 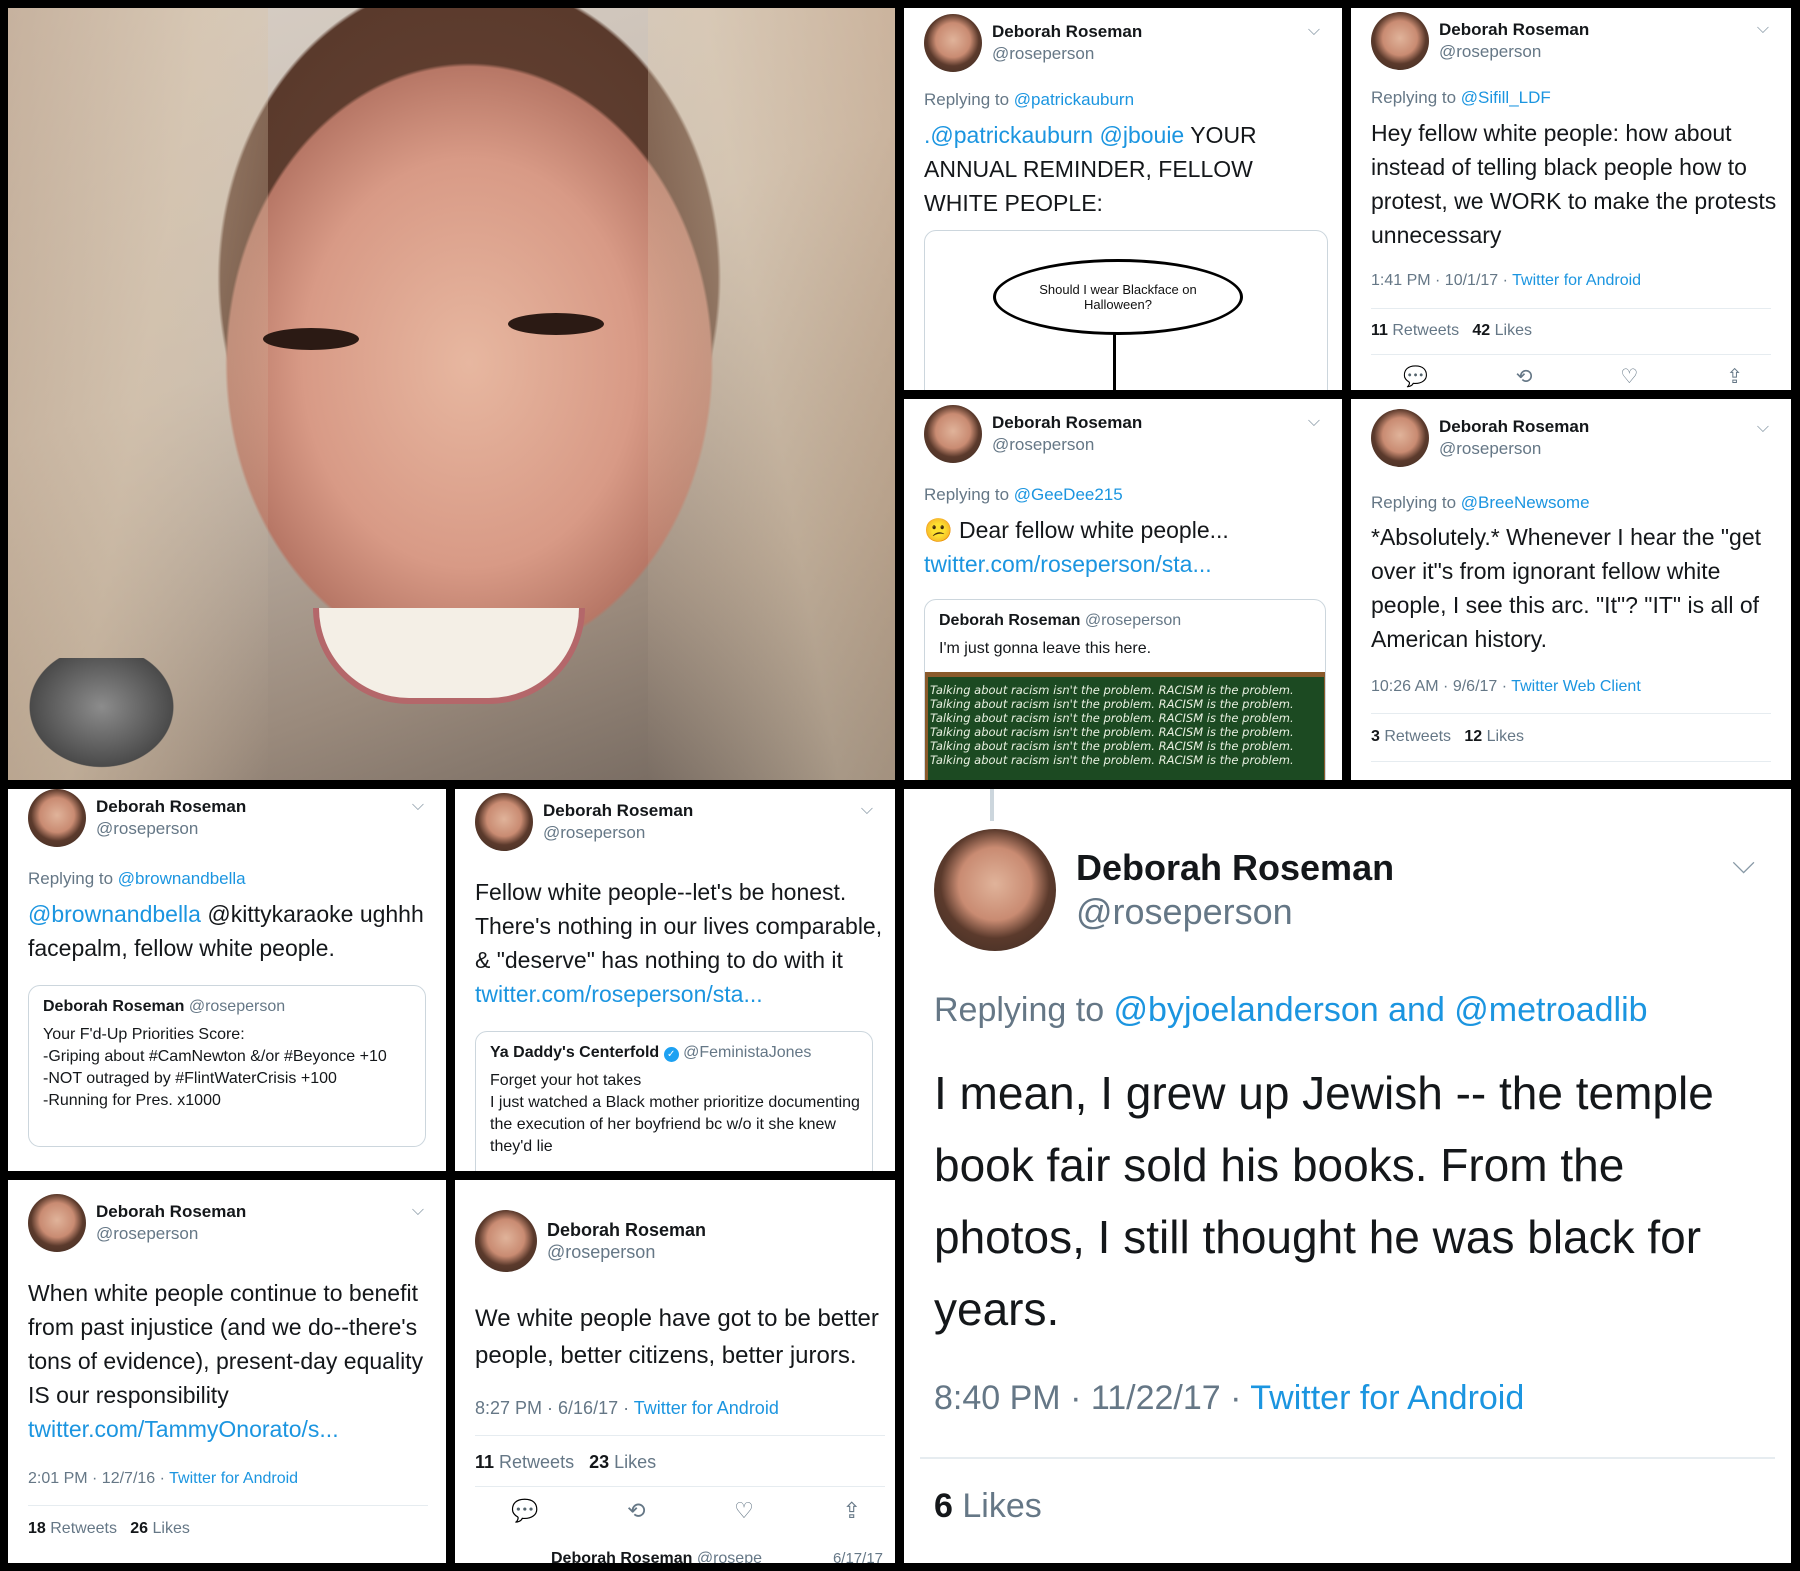 I want to click on like-count: 23, so click(x=599, y=1462).